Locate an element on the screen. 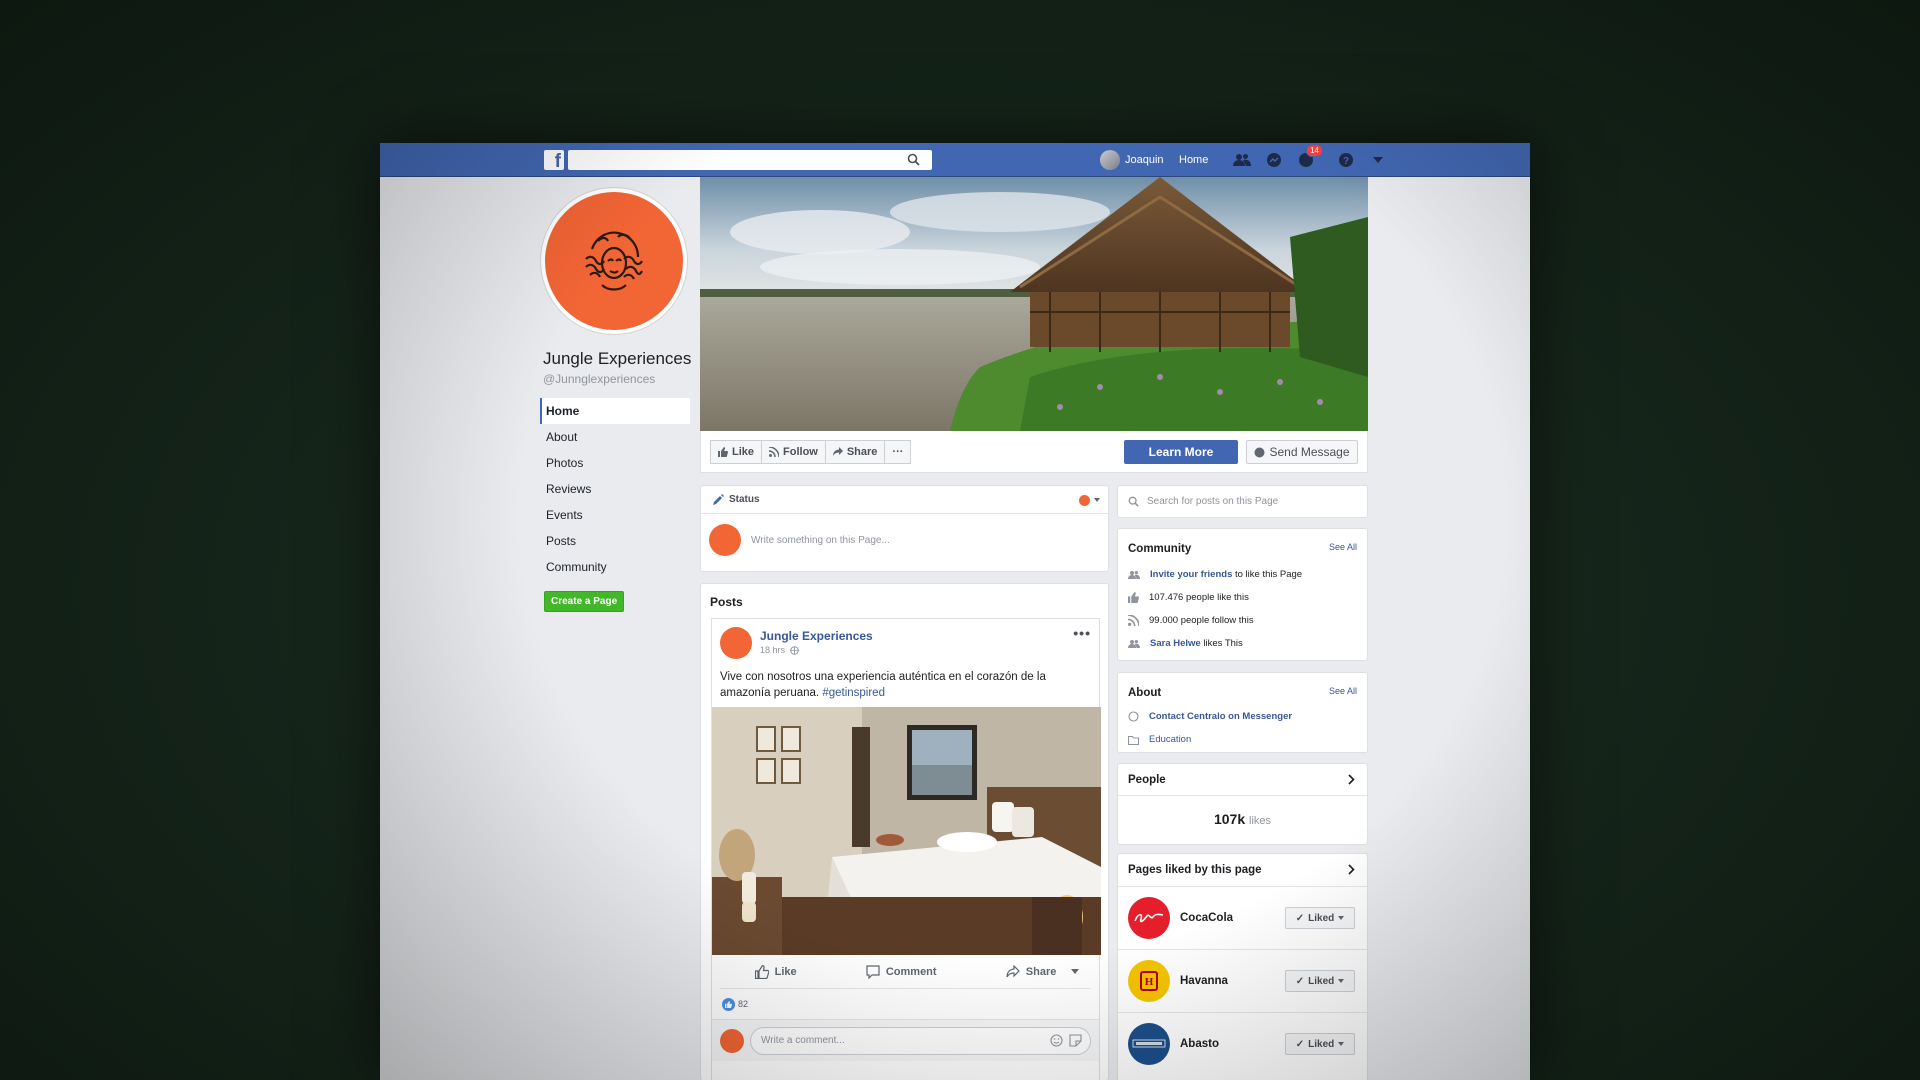 The height and width of the screenshot is (1080, 1920). about-title: About is located at coordinates (1145, 693).